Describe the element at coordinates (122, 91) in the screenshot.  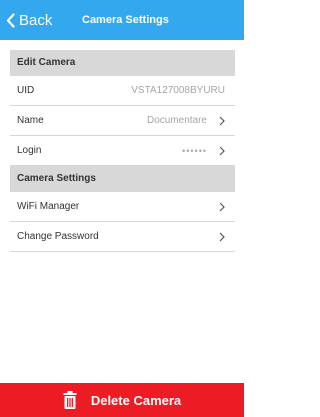
I see `row-uid: UID VSTA127008BYURU` at that location.